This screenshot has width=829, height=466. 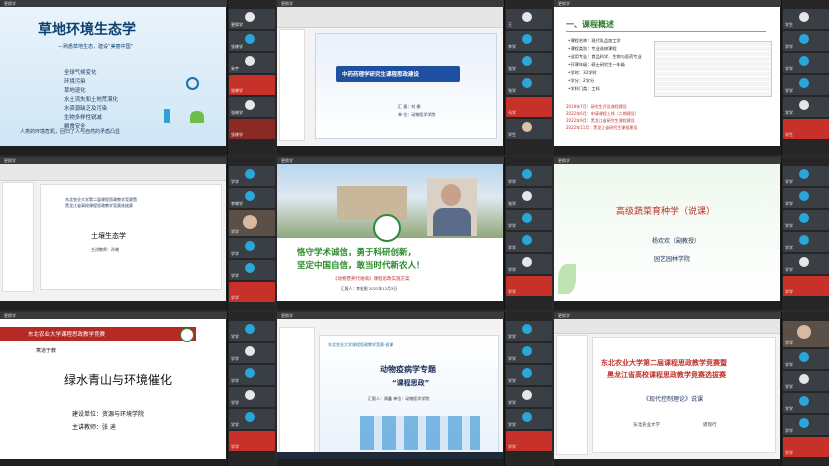 I want to click on presenter-meta: 汇报人：李宏图 2022年12月3日, so click(x=369, y=288).